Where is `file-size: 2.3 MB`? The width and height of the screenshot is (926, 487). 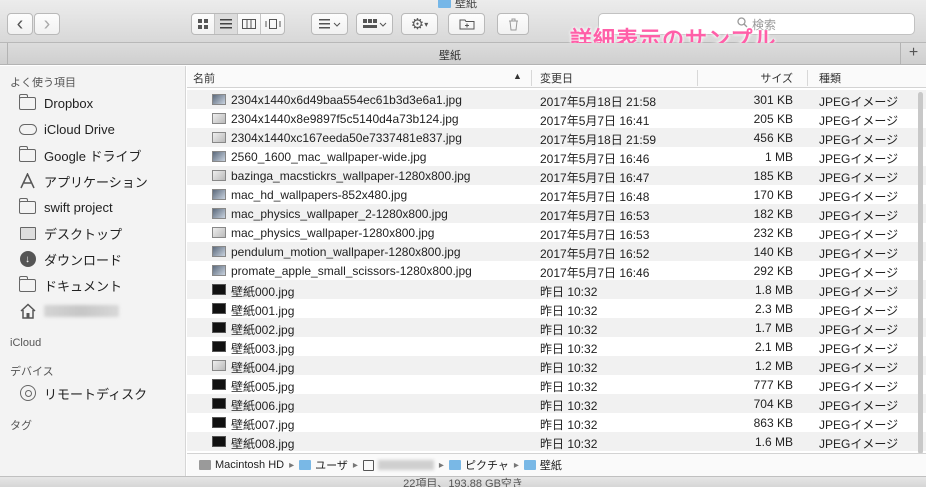 file-size: 2.3 MB is located at coordinates (773, 309).